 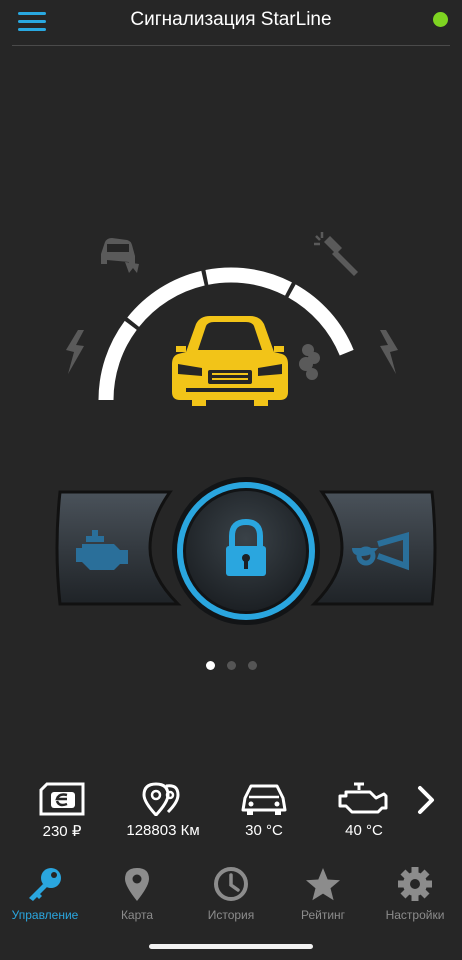 What do you see at coordinates (427, 800) in the screenshot?
I see `chevron-right-icon` at bounding box center [427, 800].